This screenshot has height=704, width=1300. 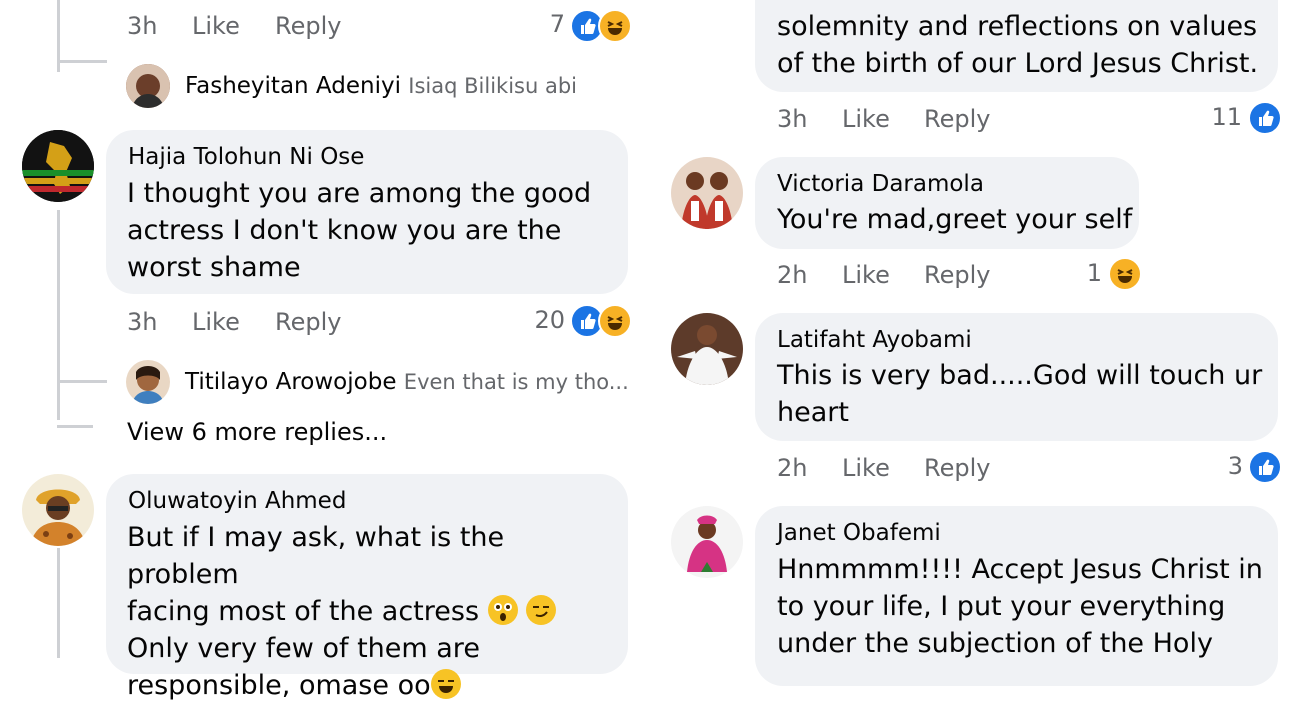 What do you see at coordinates (550, 24) in the screenshot?
I see `reaction-count: 7` at bounding box center [550, 24].